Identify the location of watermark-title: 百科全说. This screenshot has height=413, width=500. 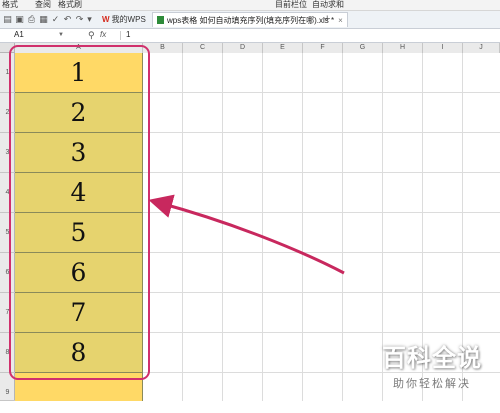
(432, 358).